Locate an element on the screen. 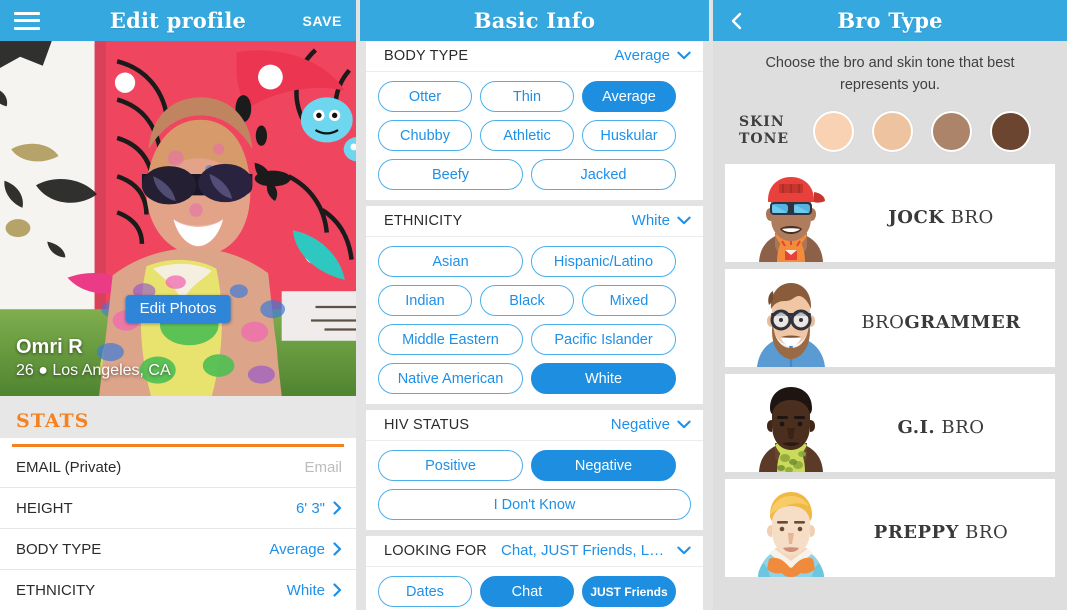  stats-label: STATS is located at coordinates (53, 421).